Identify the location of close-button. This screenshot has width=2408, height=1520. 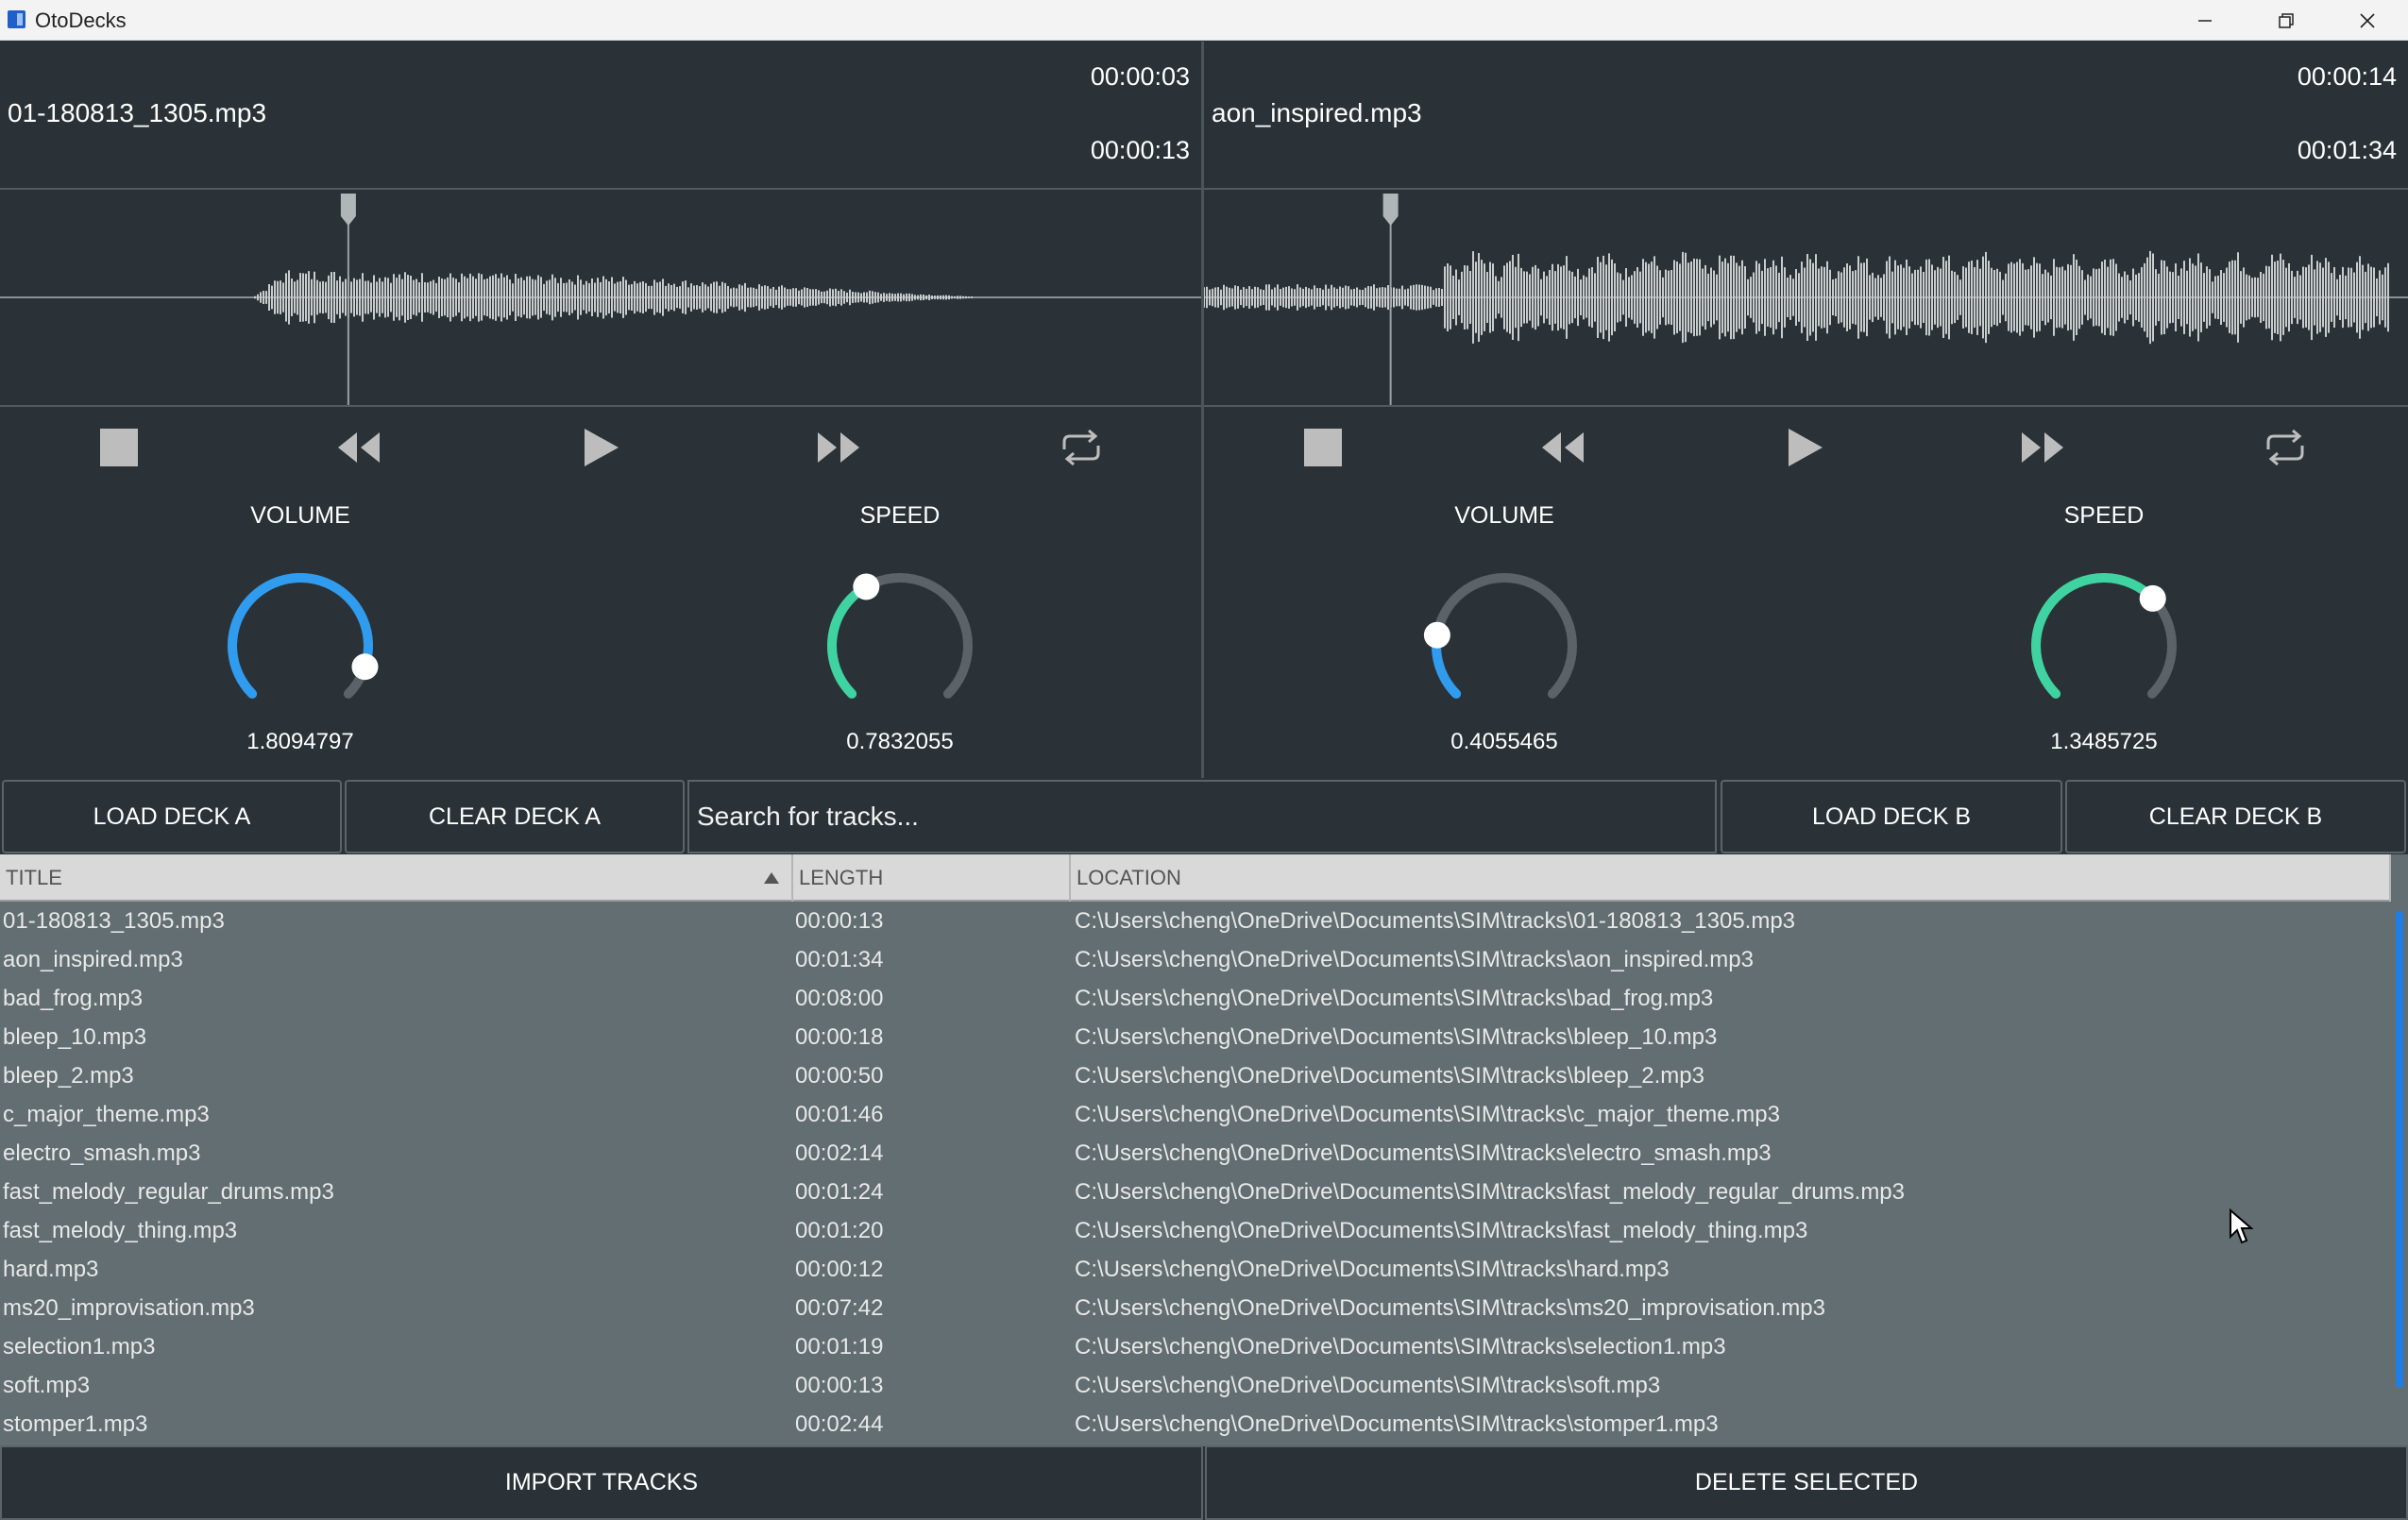
(2367, 20).